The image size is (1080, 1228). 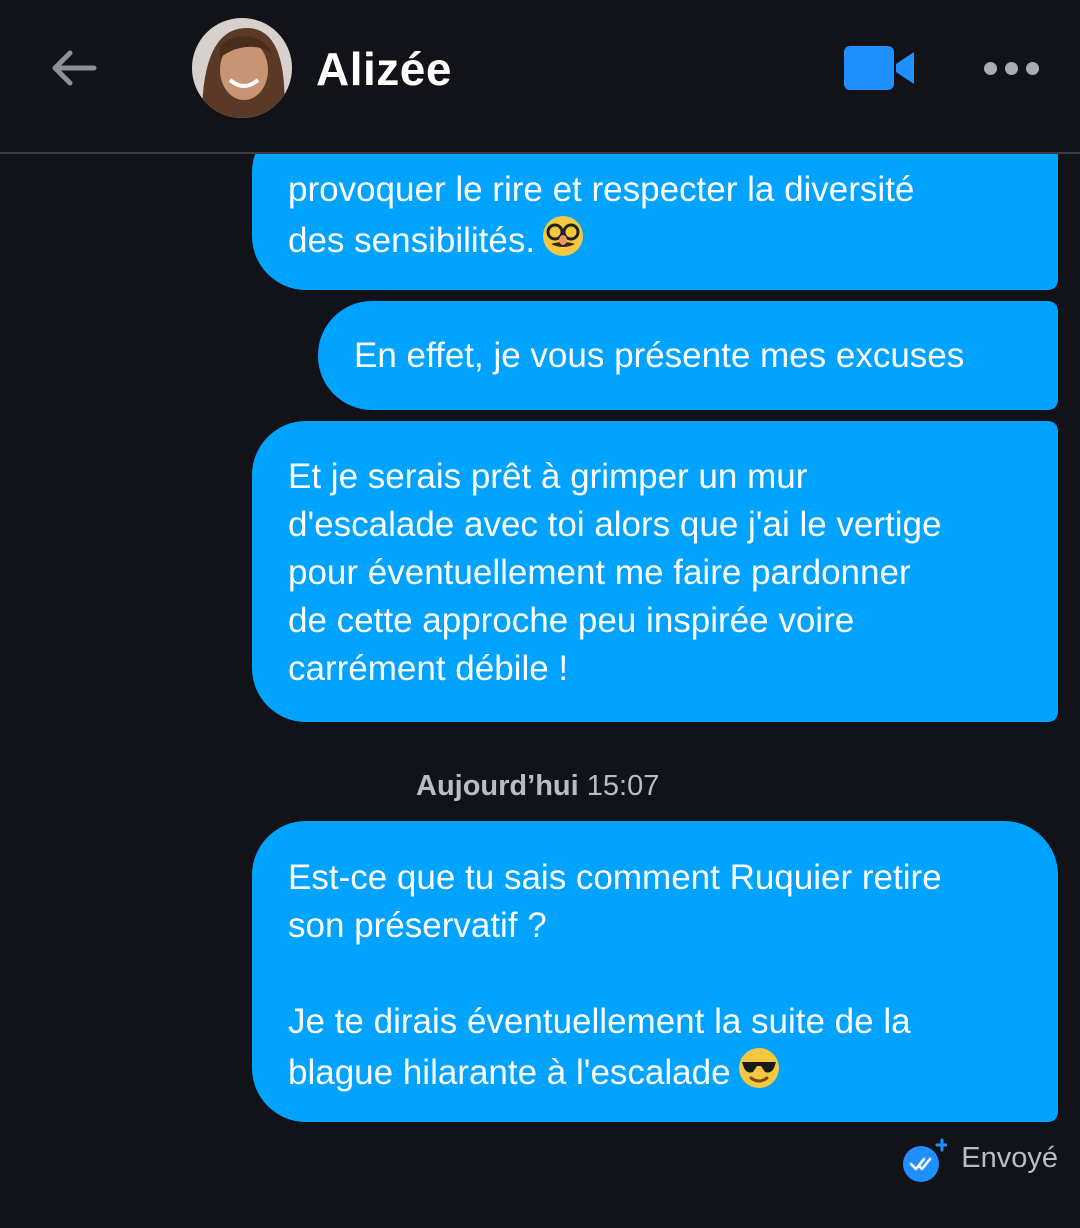 I want to click on message-text: En effet, je vous présente mes excuses, so click(x=659, y=355).